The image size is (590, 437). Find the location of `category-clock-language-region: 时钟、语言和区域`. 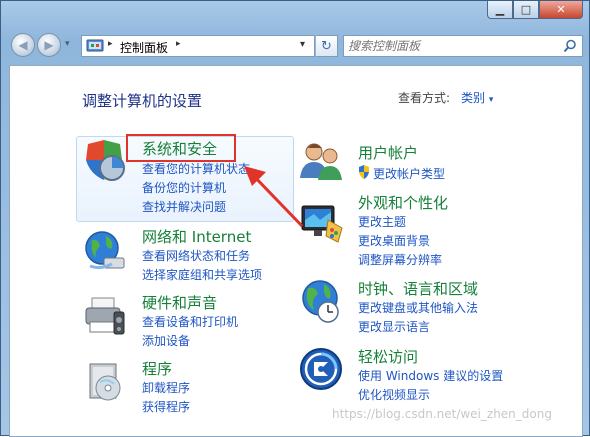

category-clock-language-region: 时钟、语言和区域 is located at coordinates (418, 288).